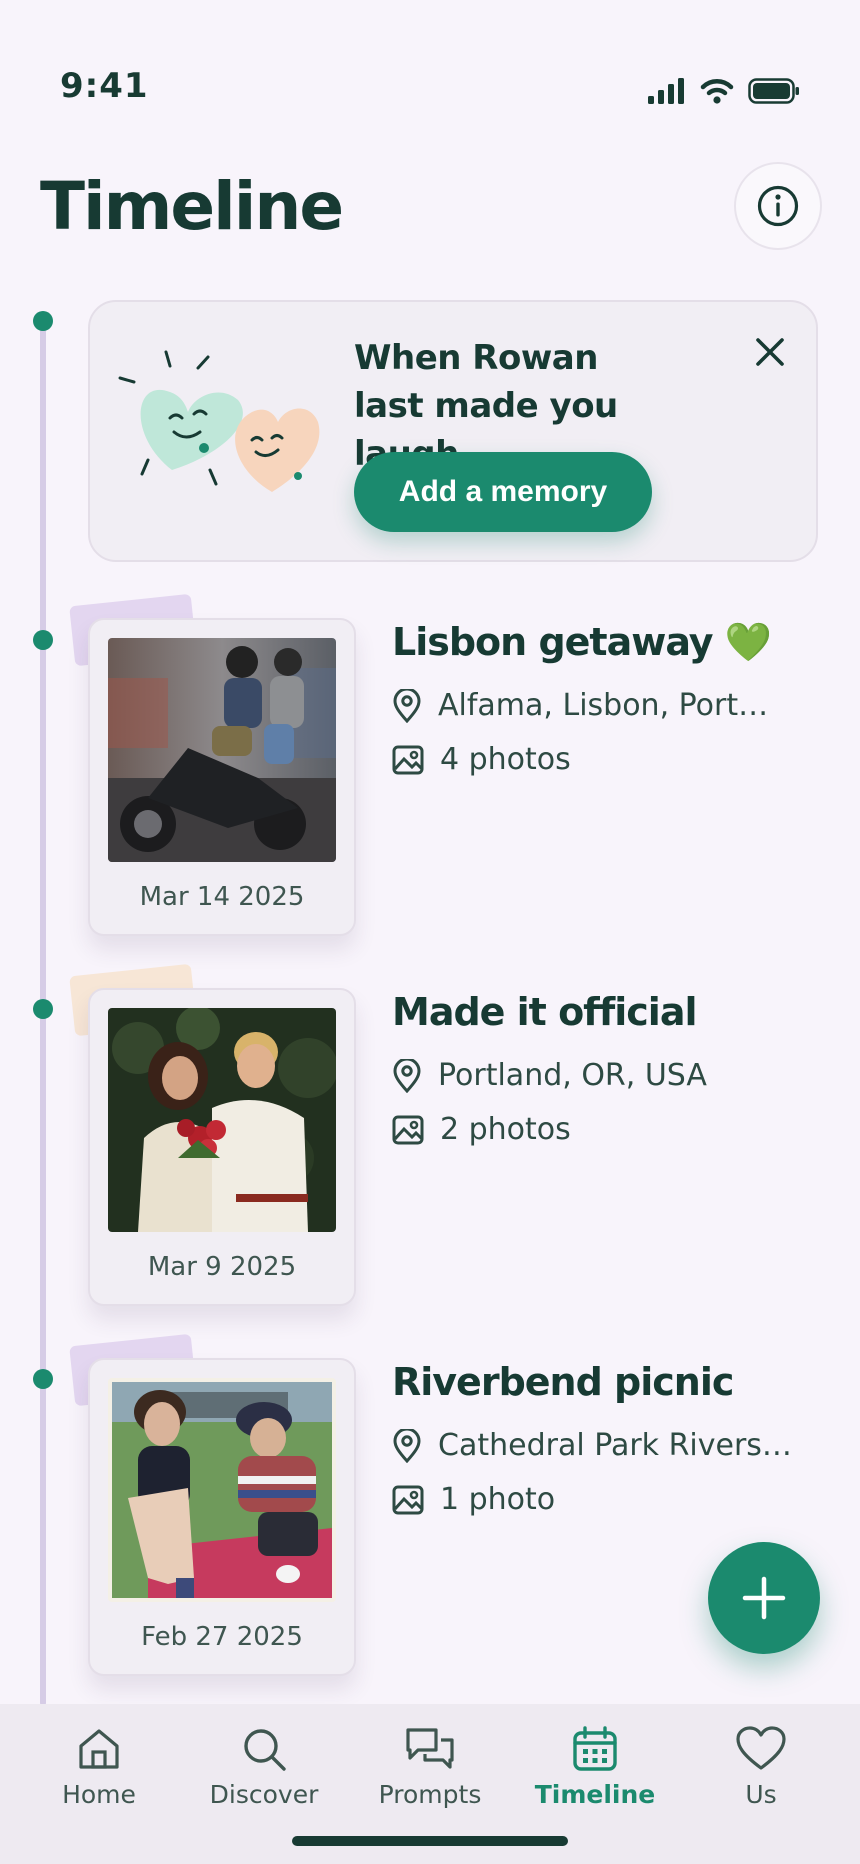 The width and height of the screenshot is (860, 1864). Describe the element at coordinates (430, 1748) in the screenshot. I see `chat-bubbles-icon` at that location.